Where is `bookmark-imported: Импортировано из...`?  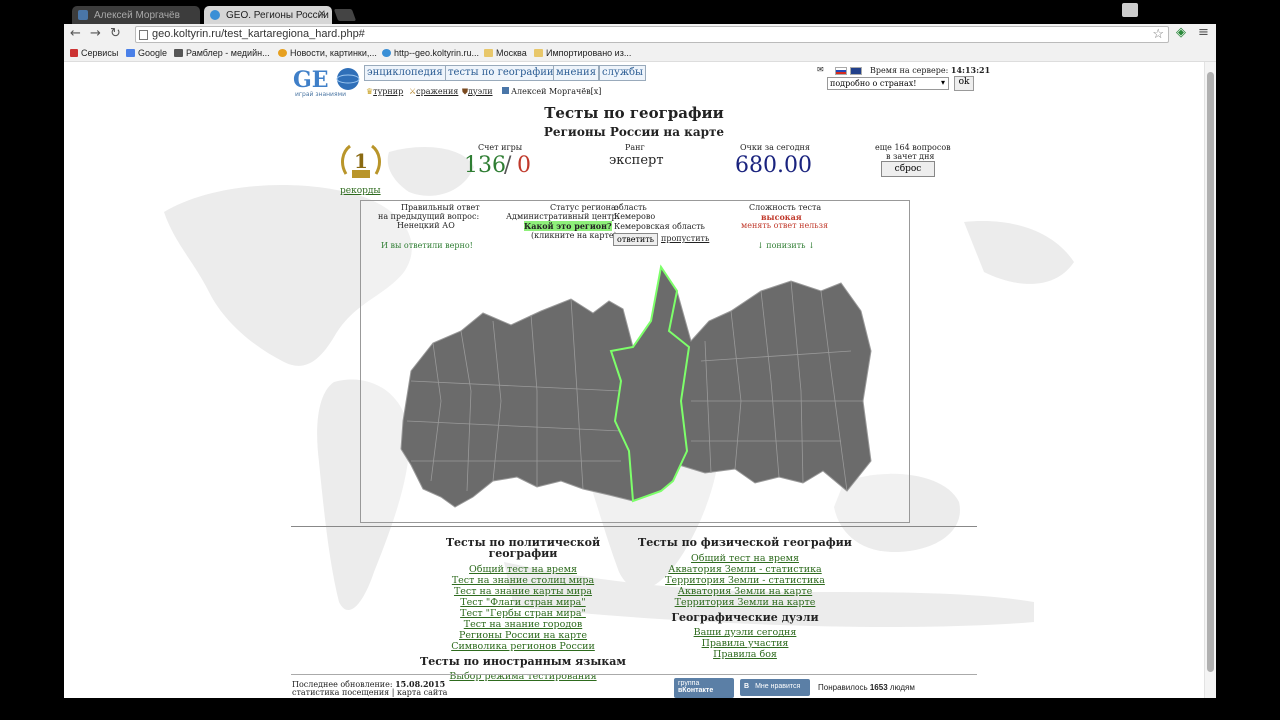 bookmark-imported: Импортировано из... is located at coordinates (582, 53).